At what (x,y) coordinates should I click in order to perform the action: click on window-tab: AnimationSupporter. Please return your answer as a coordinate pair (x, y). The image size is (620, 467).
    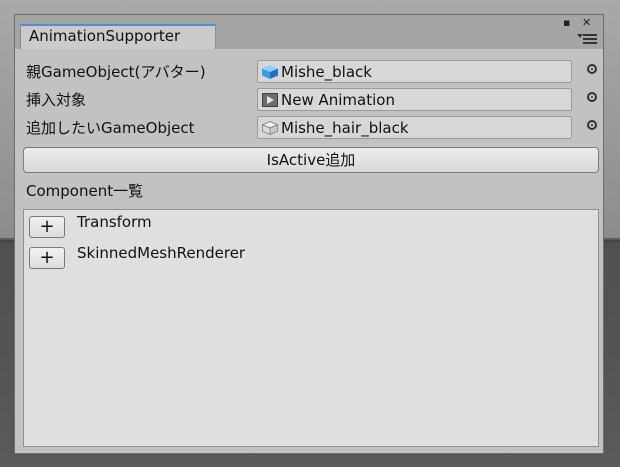
    Looking at the image, I should click on (118, 36).